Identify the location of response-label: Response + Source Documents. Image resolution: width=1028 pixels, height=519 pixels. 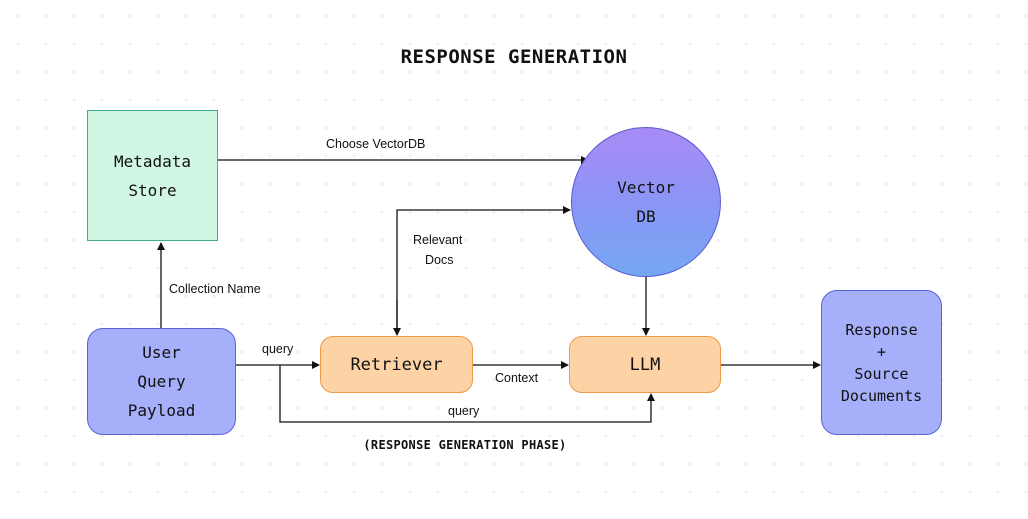
(881, 362).